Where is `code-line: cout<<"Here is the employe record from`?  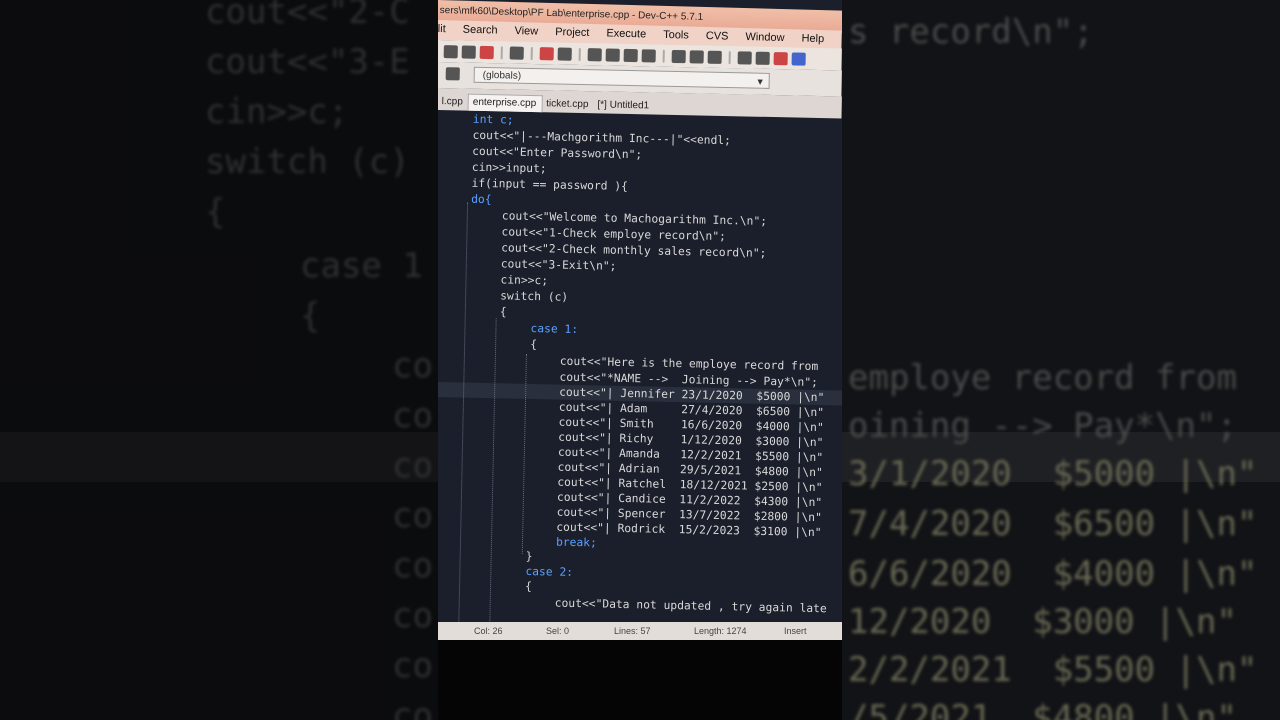 code-line: cout<<"Here is the employe record from is located at coordinates (689, 364).